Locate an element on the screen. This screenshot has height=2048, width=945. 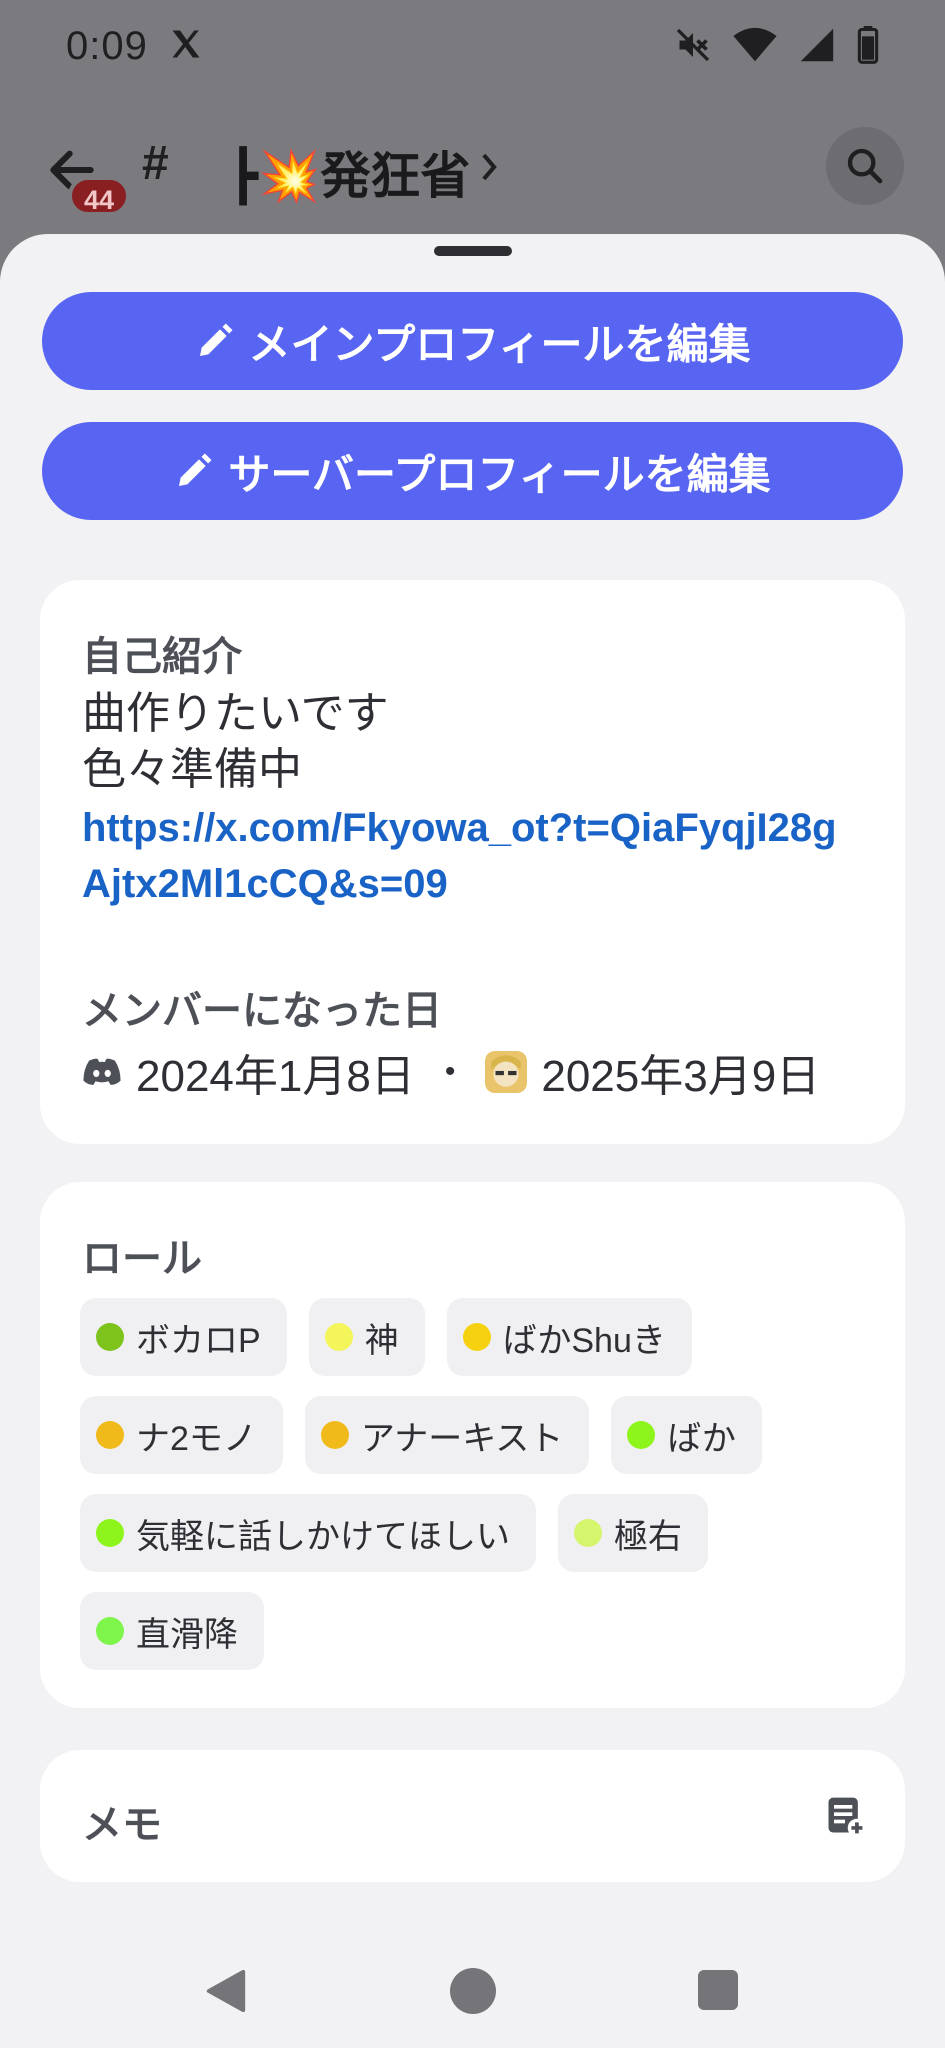
about-me-text: 曲作りたいです 色々準備中 is located at coordinates (235, 741).